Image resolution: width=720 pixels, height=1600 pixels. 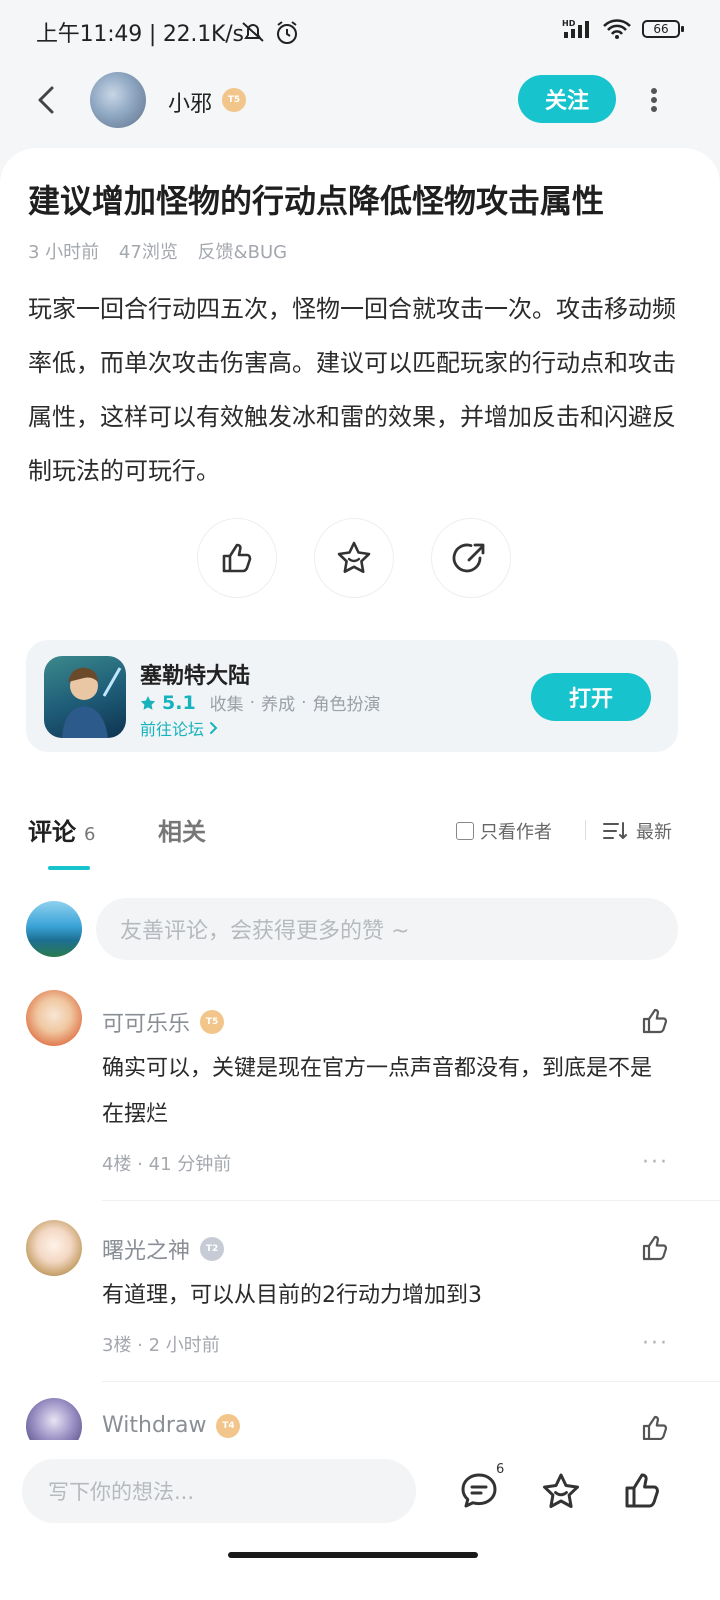 What do you see at coordinates (89, 34) in the screenshot?
I see `status-time: 上午11:49` at bounding box center [89, 34].